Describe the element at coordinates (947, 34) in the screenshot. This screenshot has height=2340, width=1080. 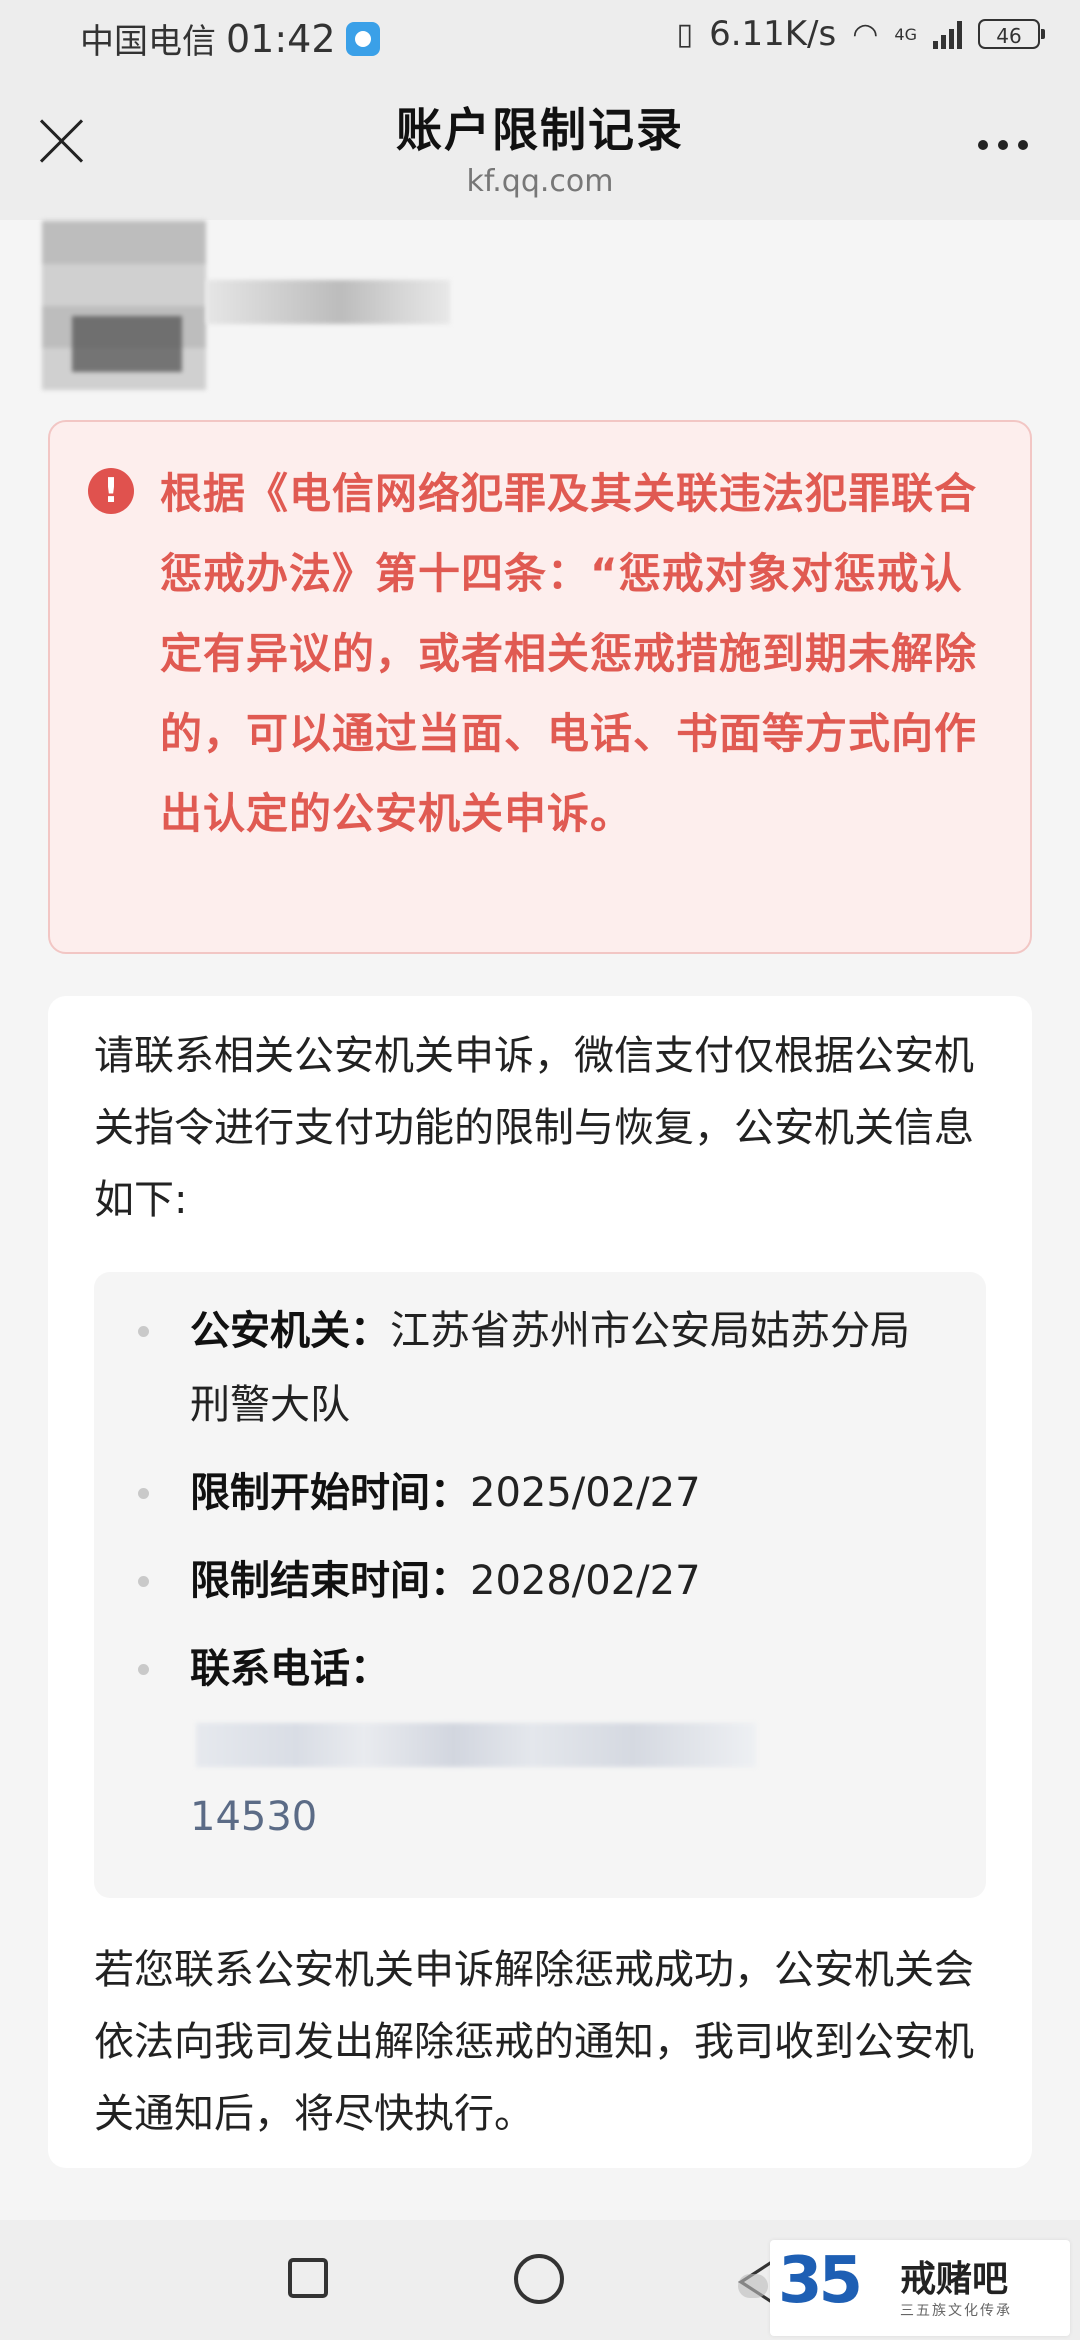
I see `signal-icon` at that location.